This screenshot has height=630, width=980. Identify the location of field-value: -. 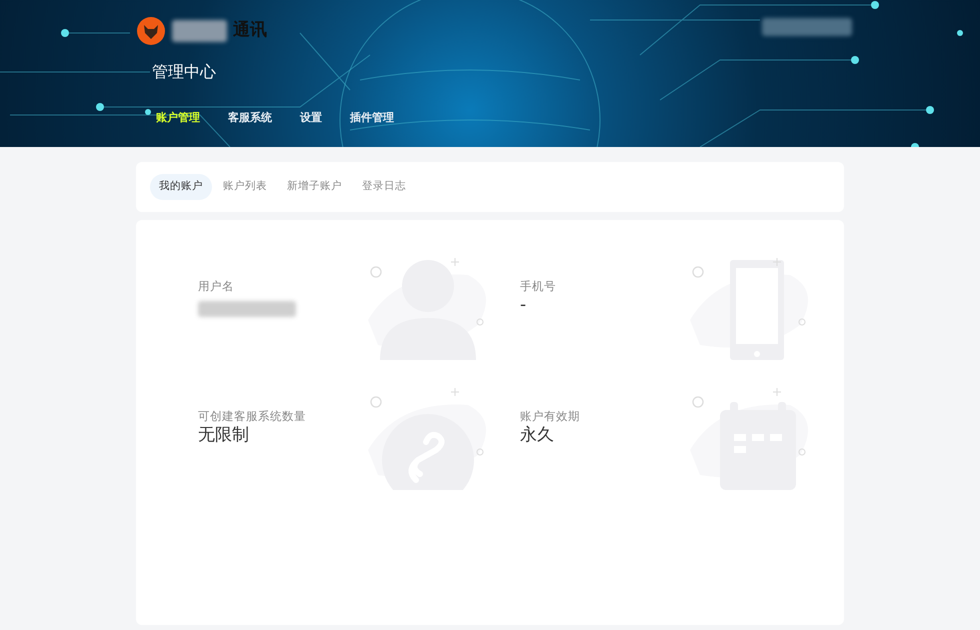
(524, 305).